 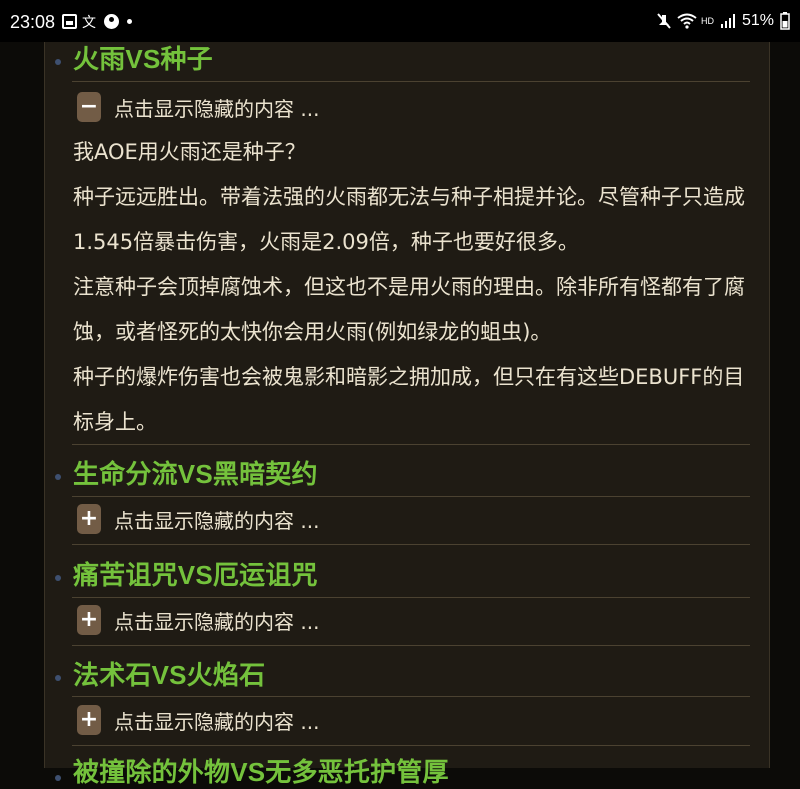 I want to click on battery-percent: 51%, so click(x=757, y=20).